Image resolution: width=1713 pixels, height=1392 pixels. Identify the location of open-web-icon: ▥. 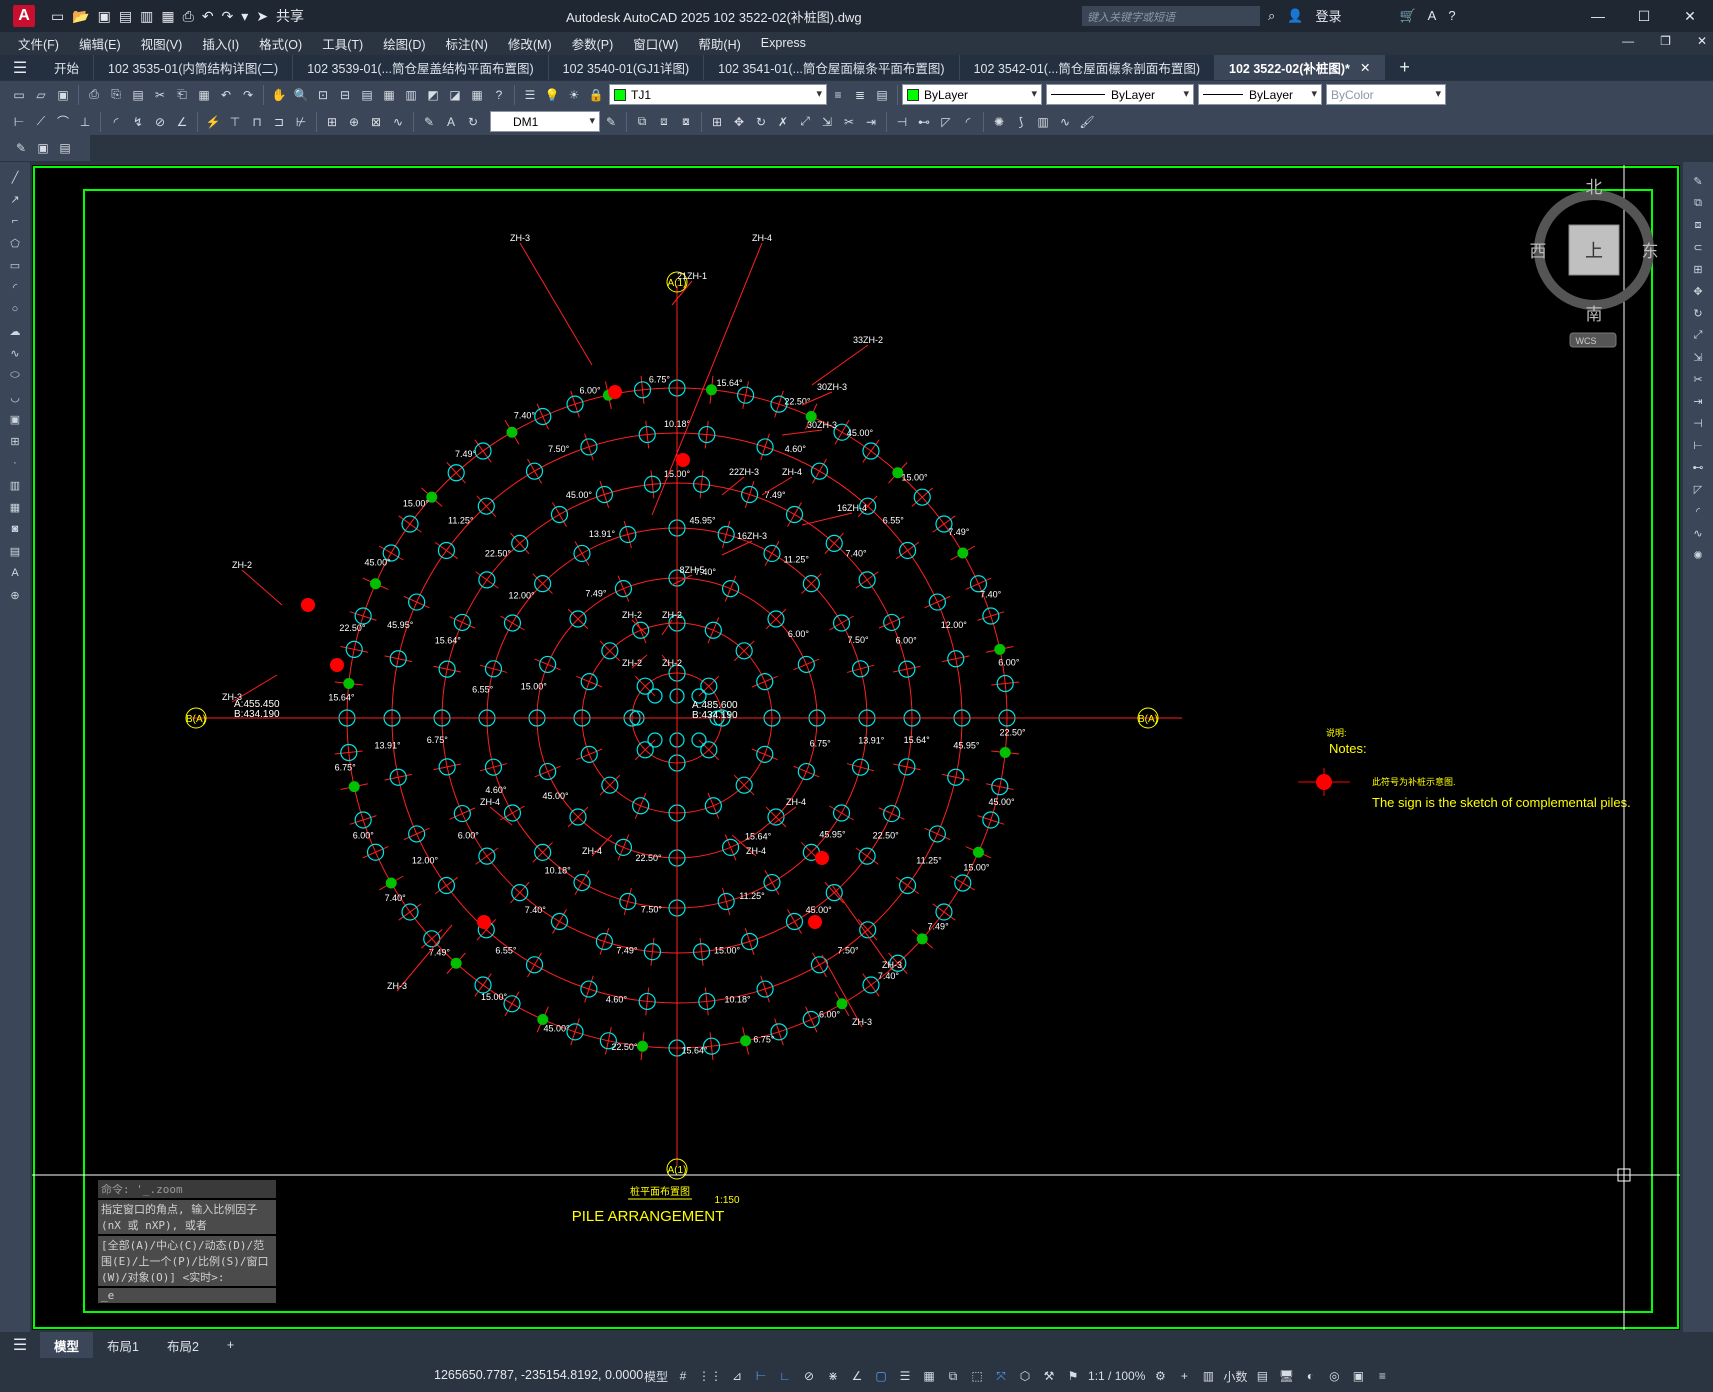
(146, 16).